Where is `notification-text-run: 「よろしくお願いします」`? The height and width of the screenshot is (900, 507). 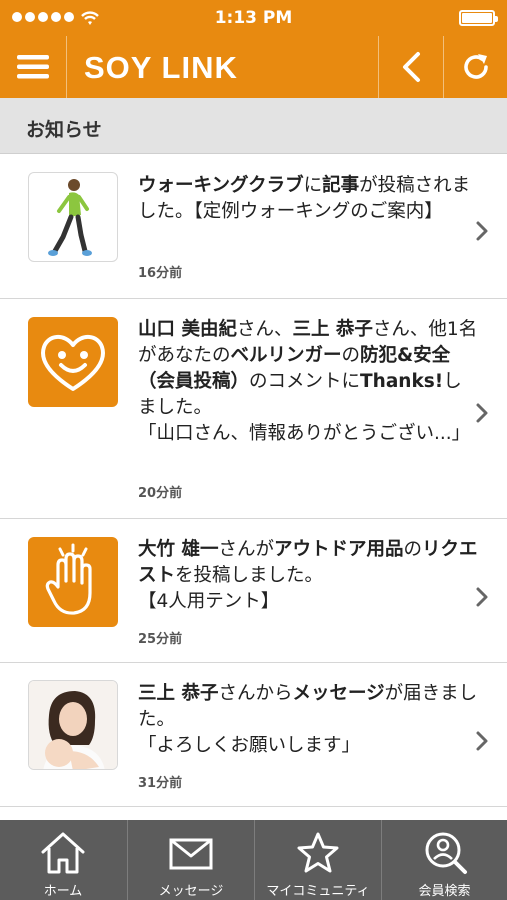 notification-text-run: 「よろしくお願いします」 is located at coordinates (249, 745).